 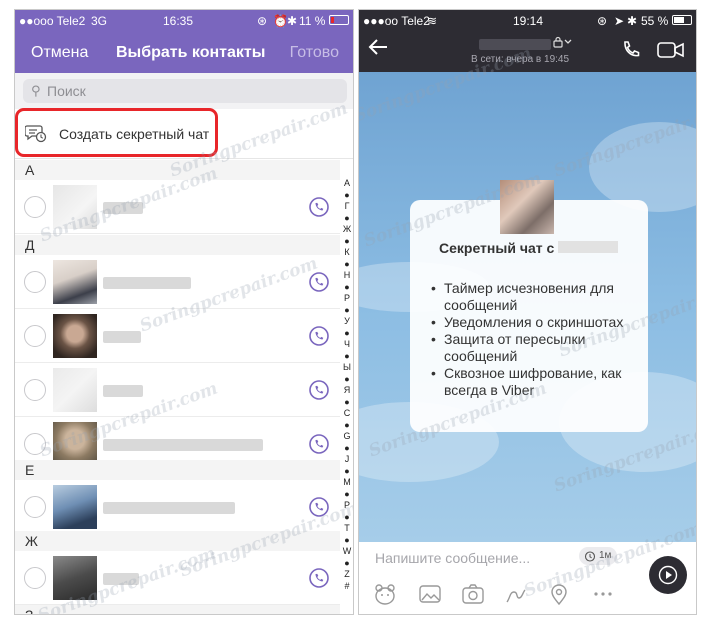 I want to click on composer-toolbar, so click(x=527, y=593).